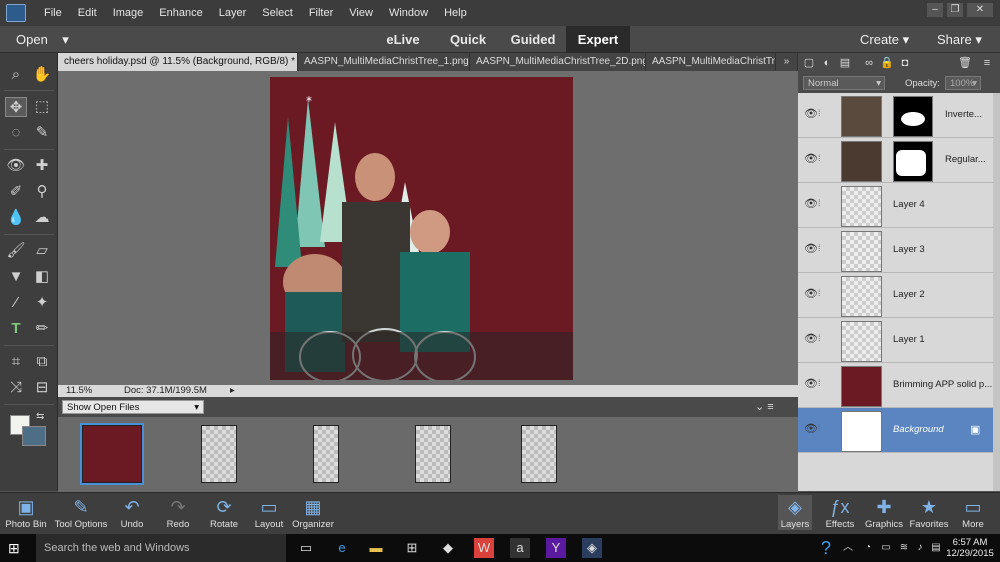  Describe the element at coordinates (484, 548) in the screenshot. I see `office-app-icon: W` at that location.